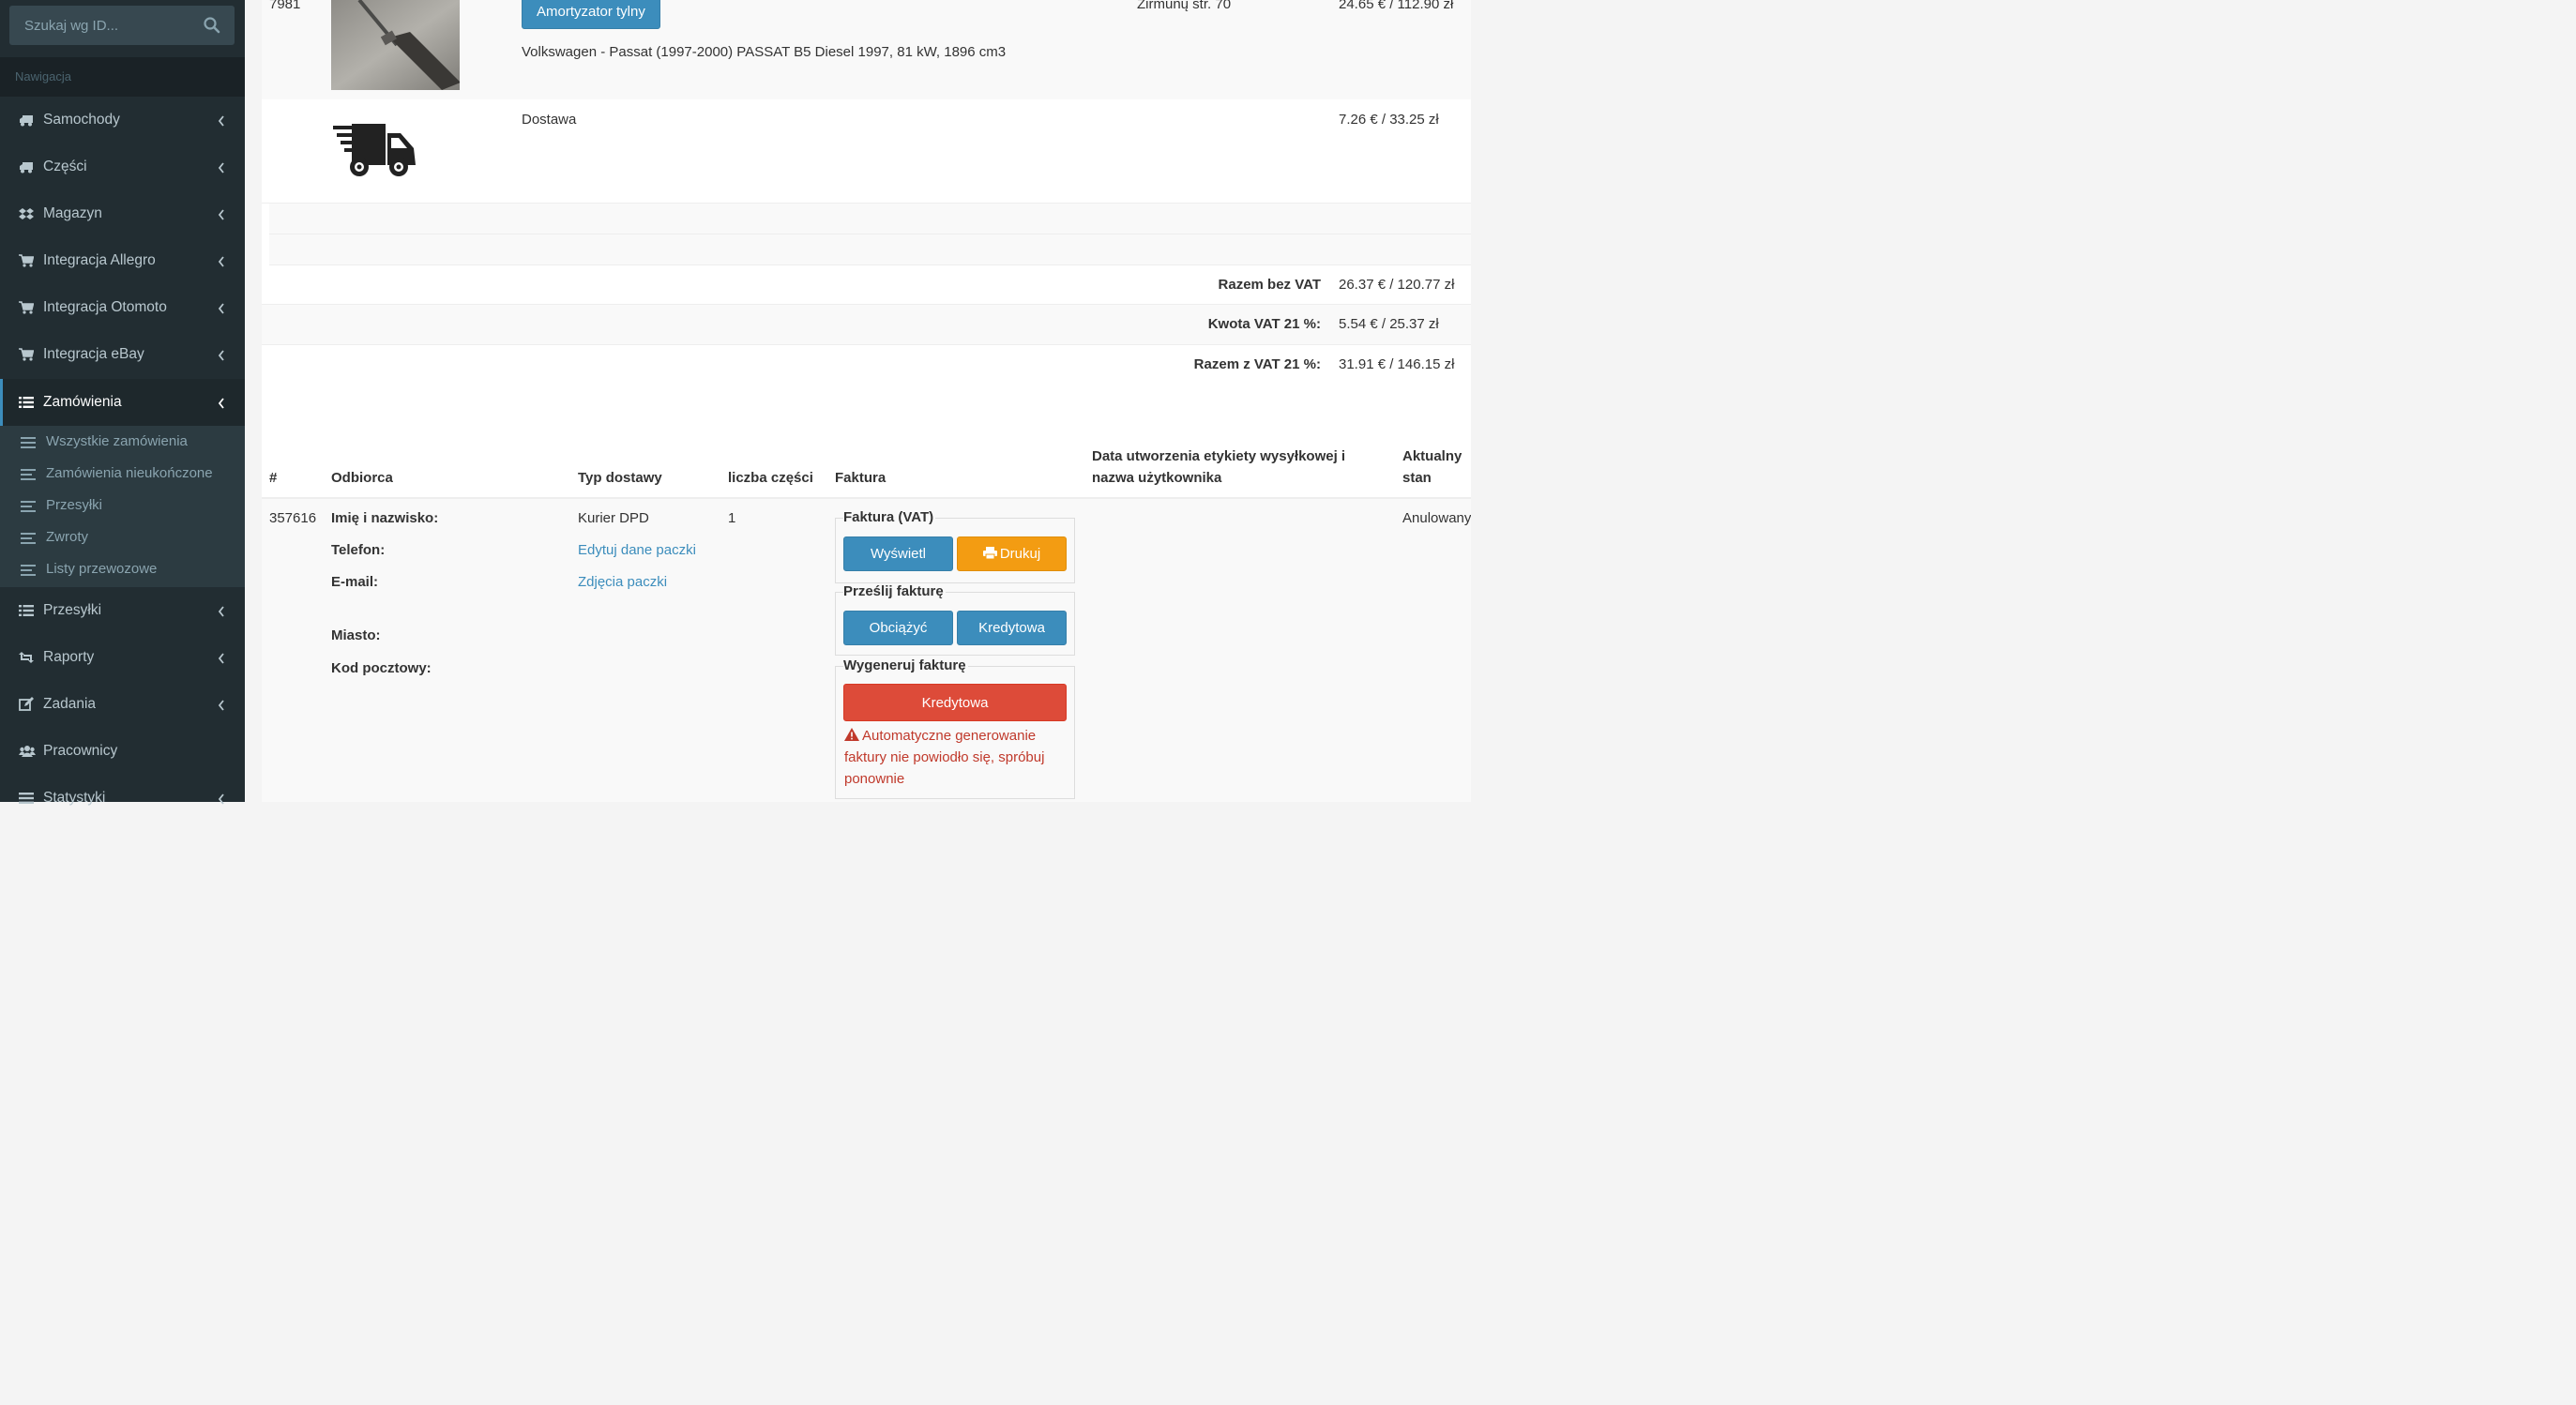  I want to click on nav-header-label: Nawigacja, so click(43, 76).